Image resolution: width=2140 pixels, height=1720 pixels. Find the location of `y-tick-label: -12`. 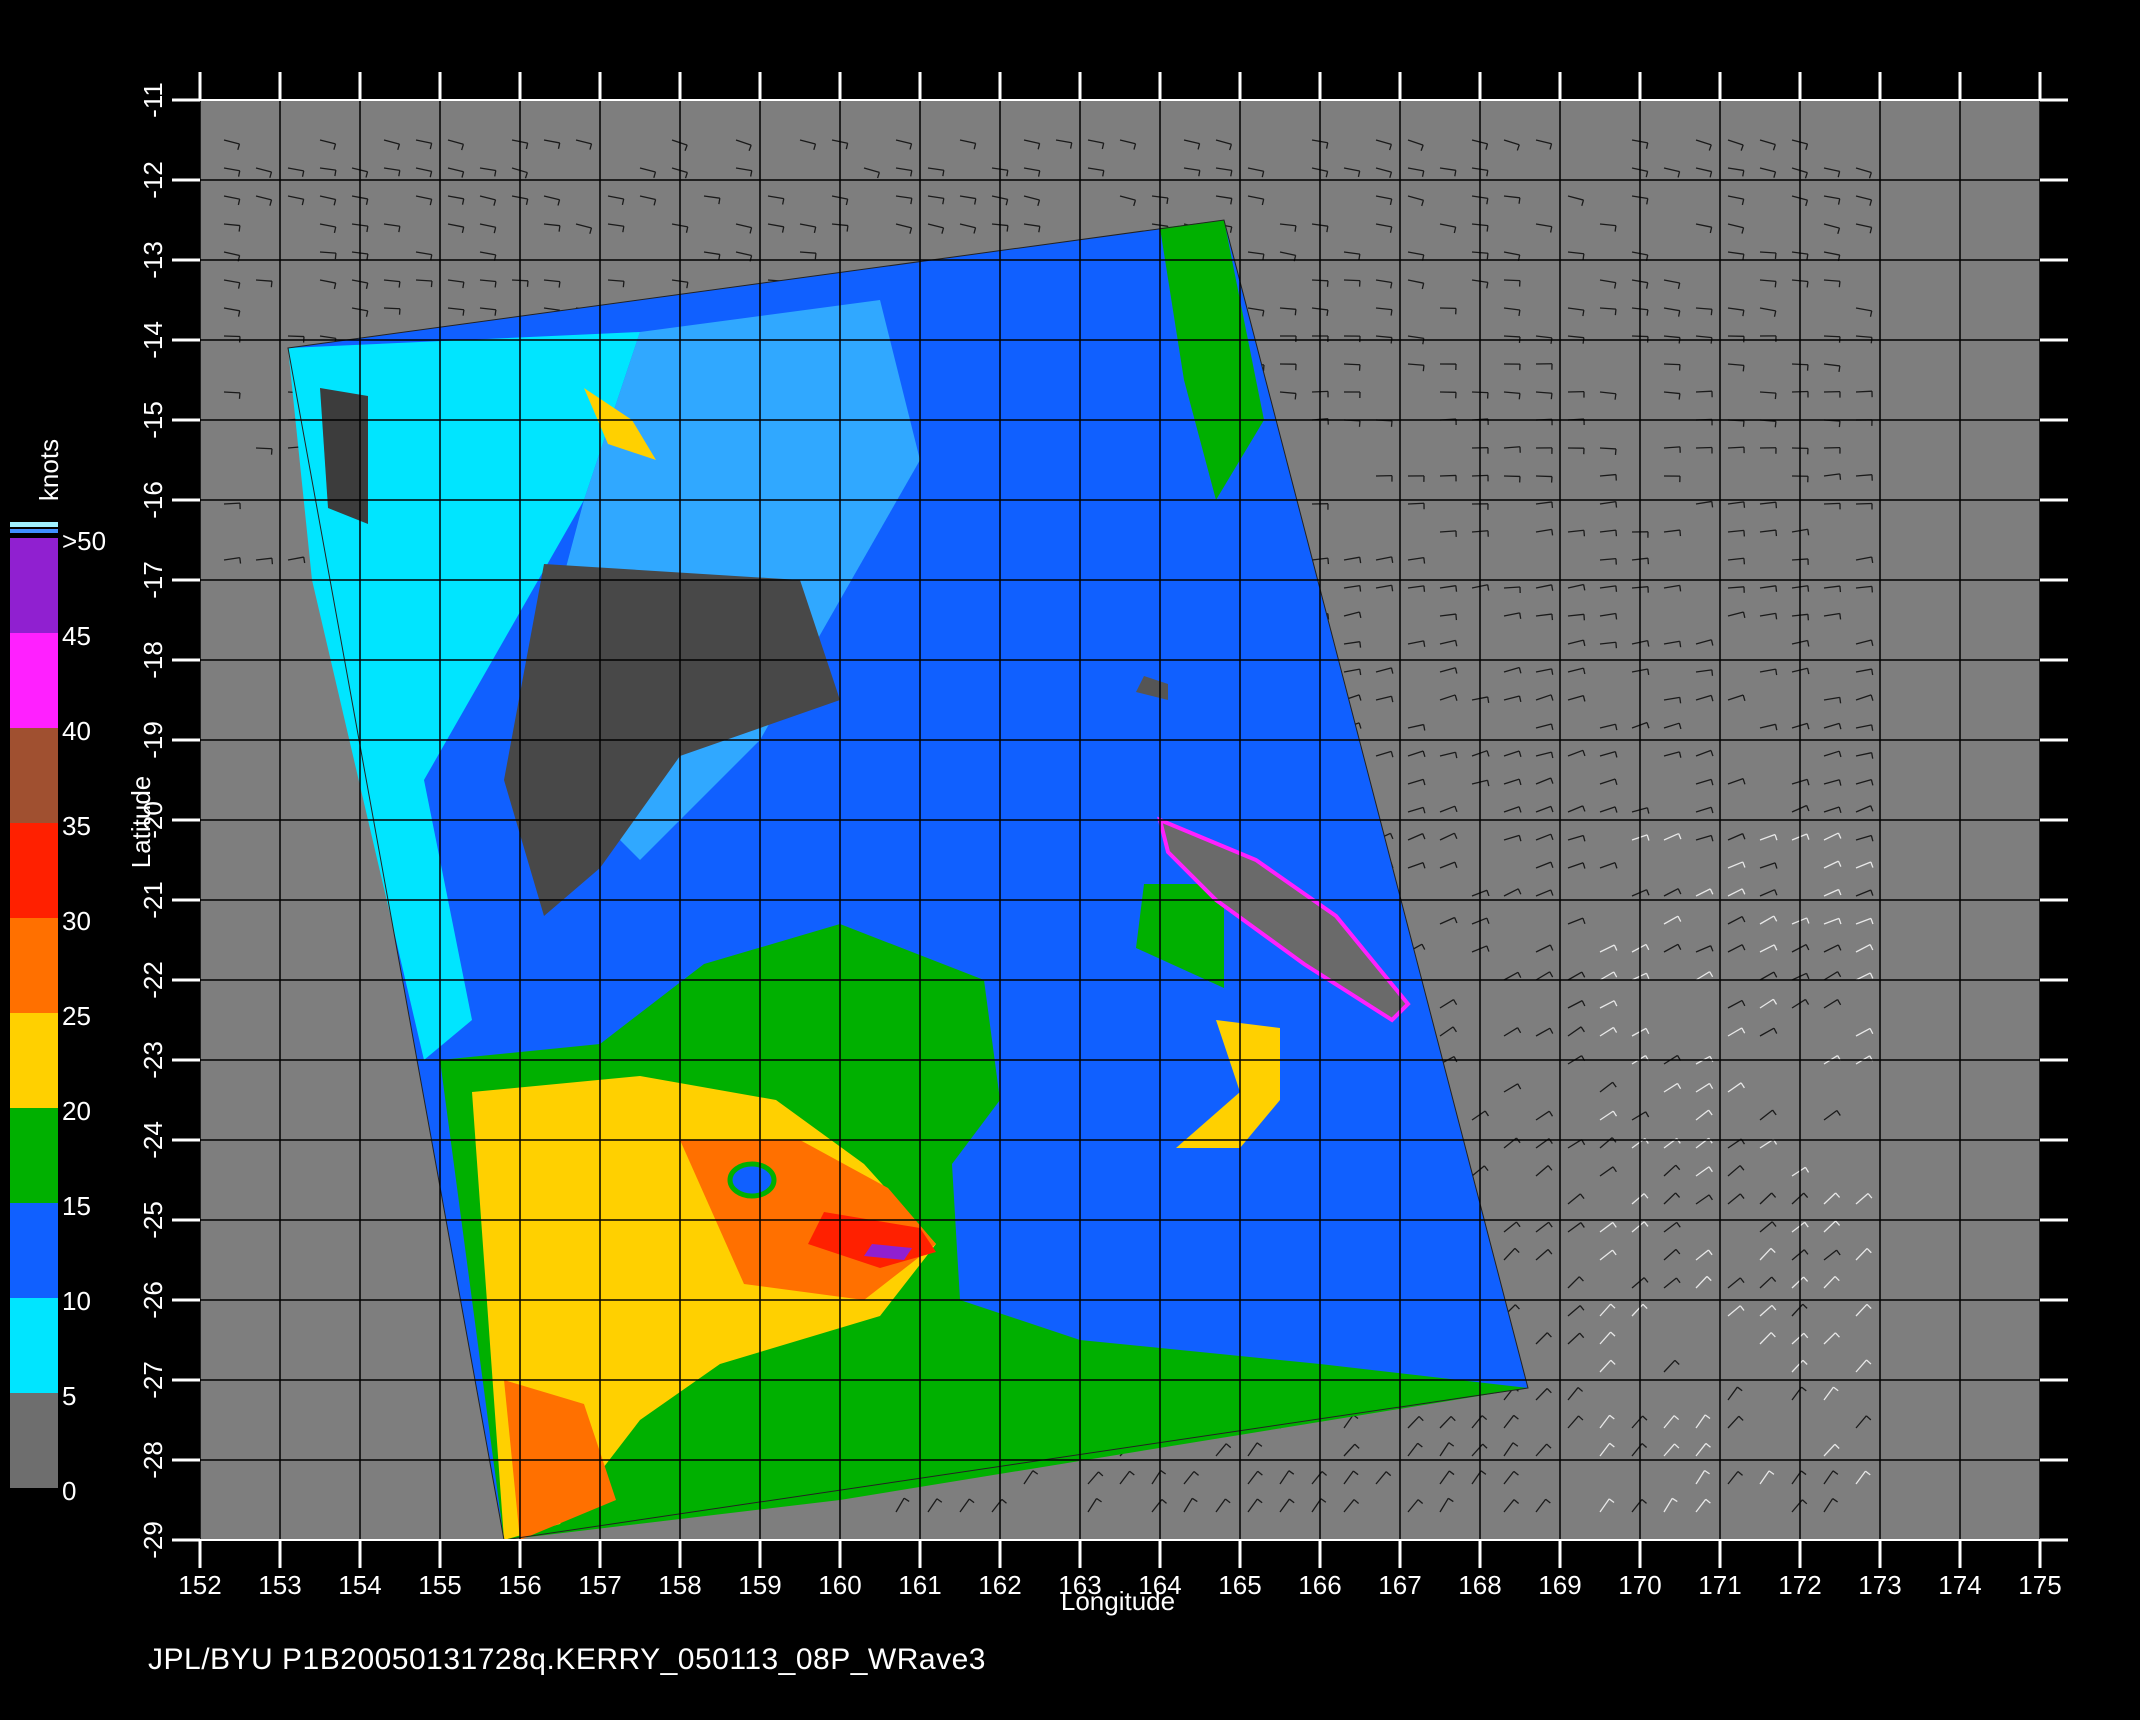

y-tick-label: -12 is located at coordinates (153, 180).